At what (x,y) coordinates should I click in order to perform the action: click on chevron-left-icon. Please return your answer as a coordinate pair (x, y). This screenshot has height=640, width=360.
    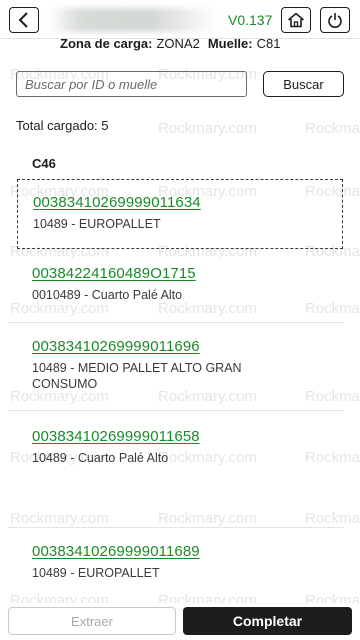
    Looking at the image, I should click on (24, 20).